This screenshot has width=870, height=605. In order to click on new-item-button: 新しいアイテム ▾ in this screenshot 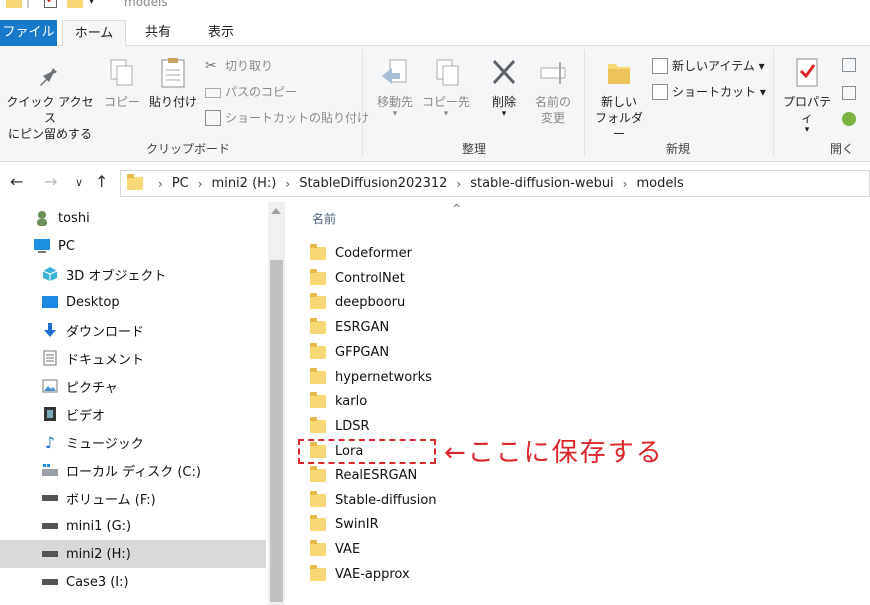, I will do `click(708, 66)`.